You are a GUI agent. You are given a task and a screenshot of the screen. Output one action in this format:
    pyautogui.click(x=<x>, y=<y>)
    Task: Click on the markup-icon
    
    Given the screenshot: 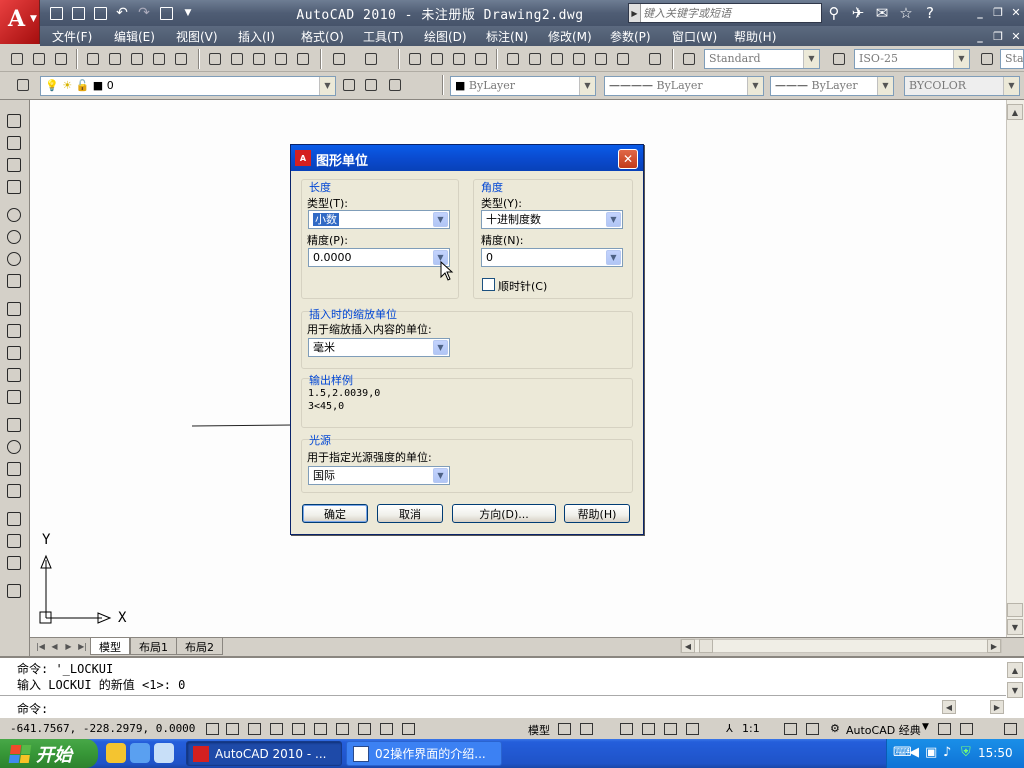 What is the action you would take?
    pyautogui.click(x=601, y=59)
    